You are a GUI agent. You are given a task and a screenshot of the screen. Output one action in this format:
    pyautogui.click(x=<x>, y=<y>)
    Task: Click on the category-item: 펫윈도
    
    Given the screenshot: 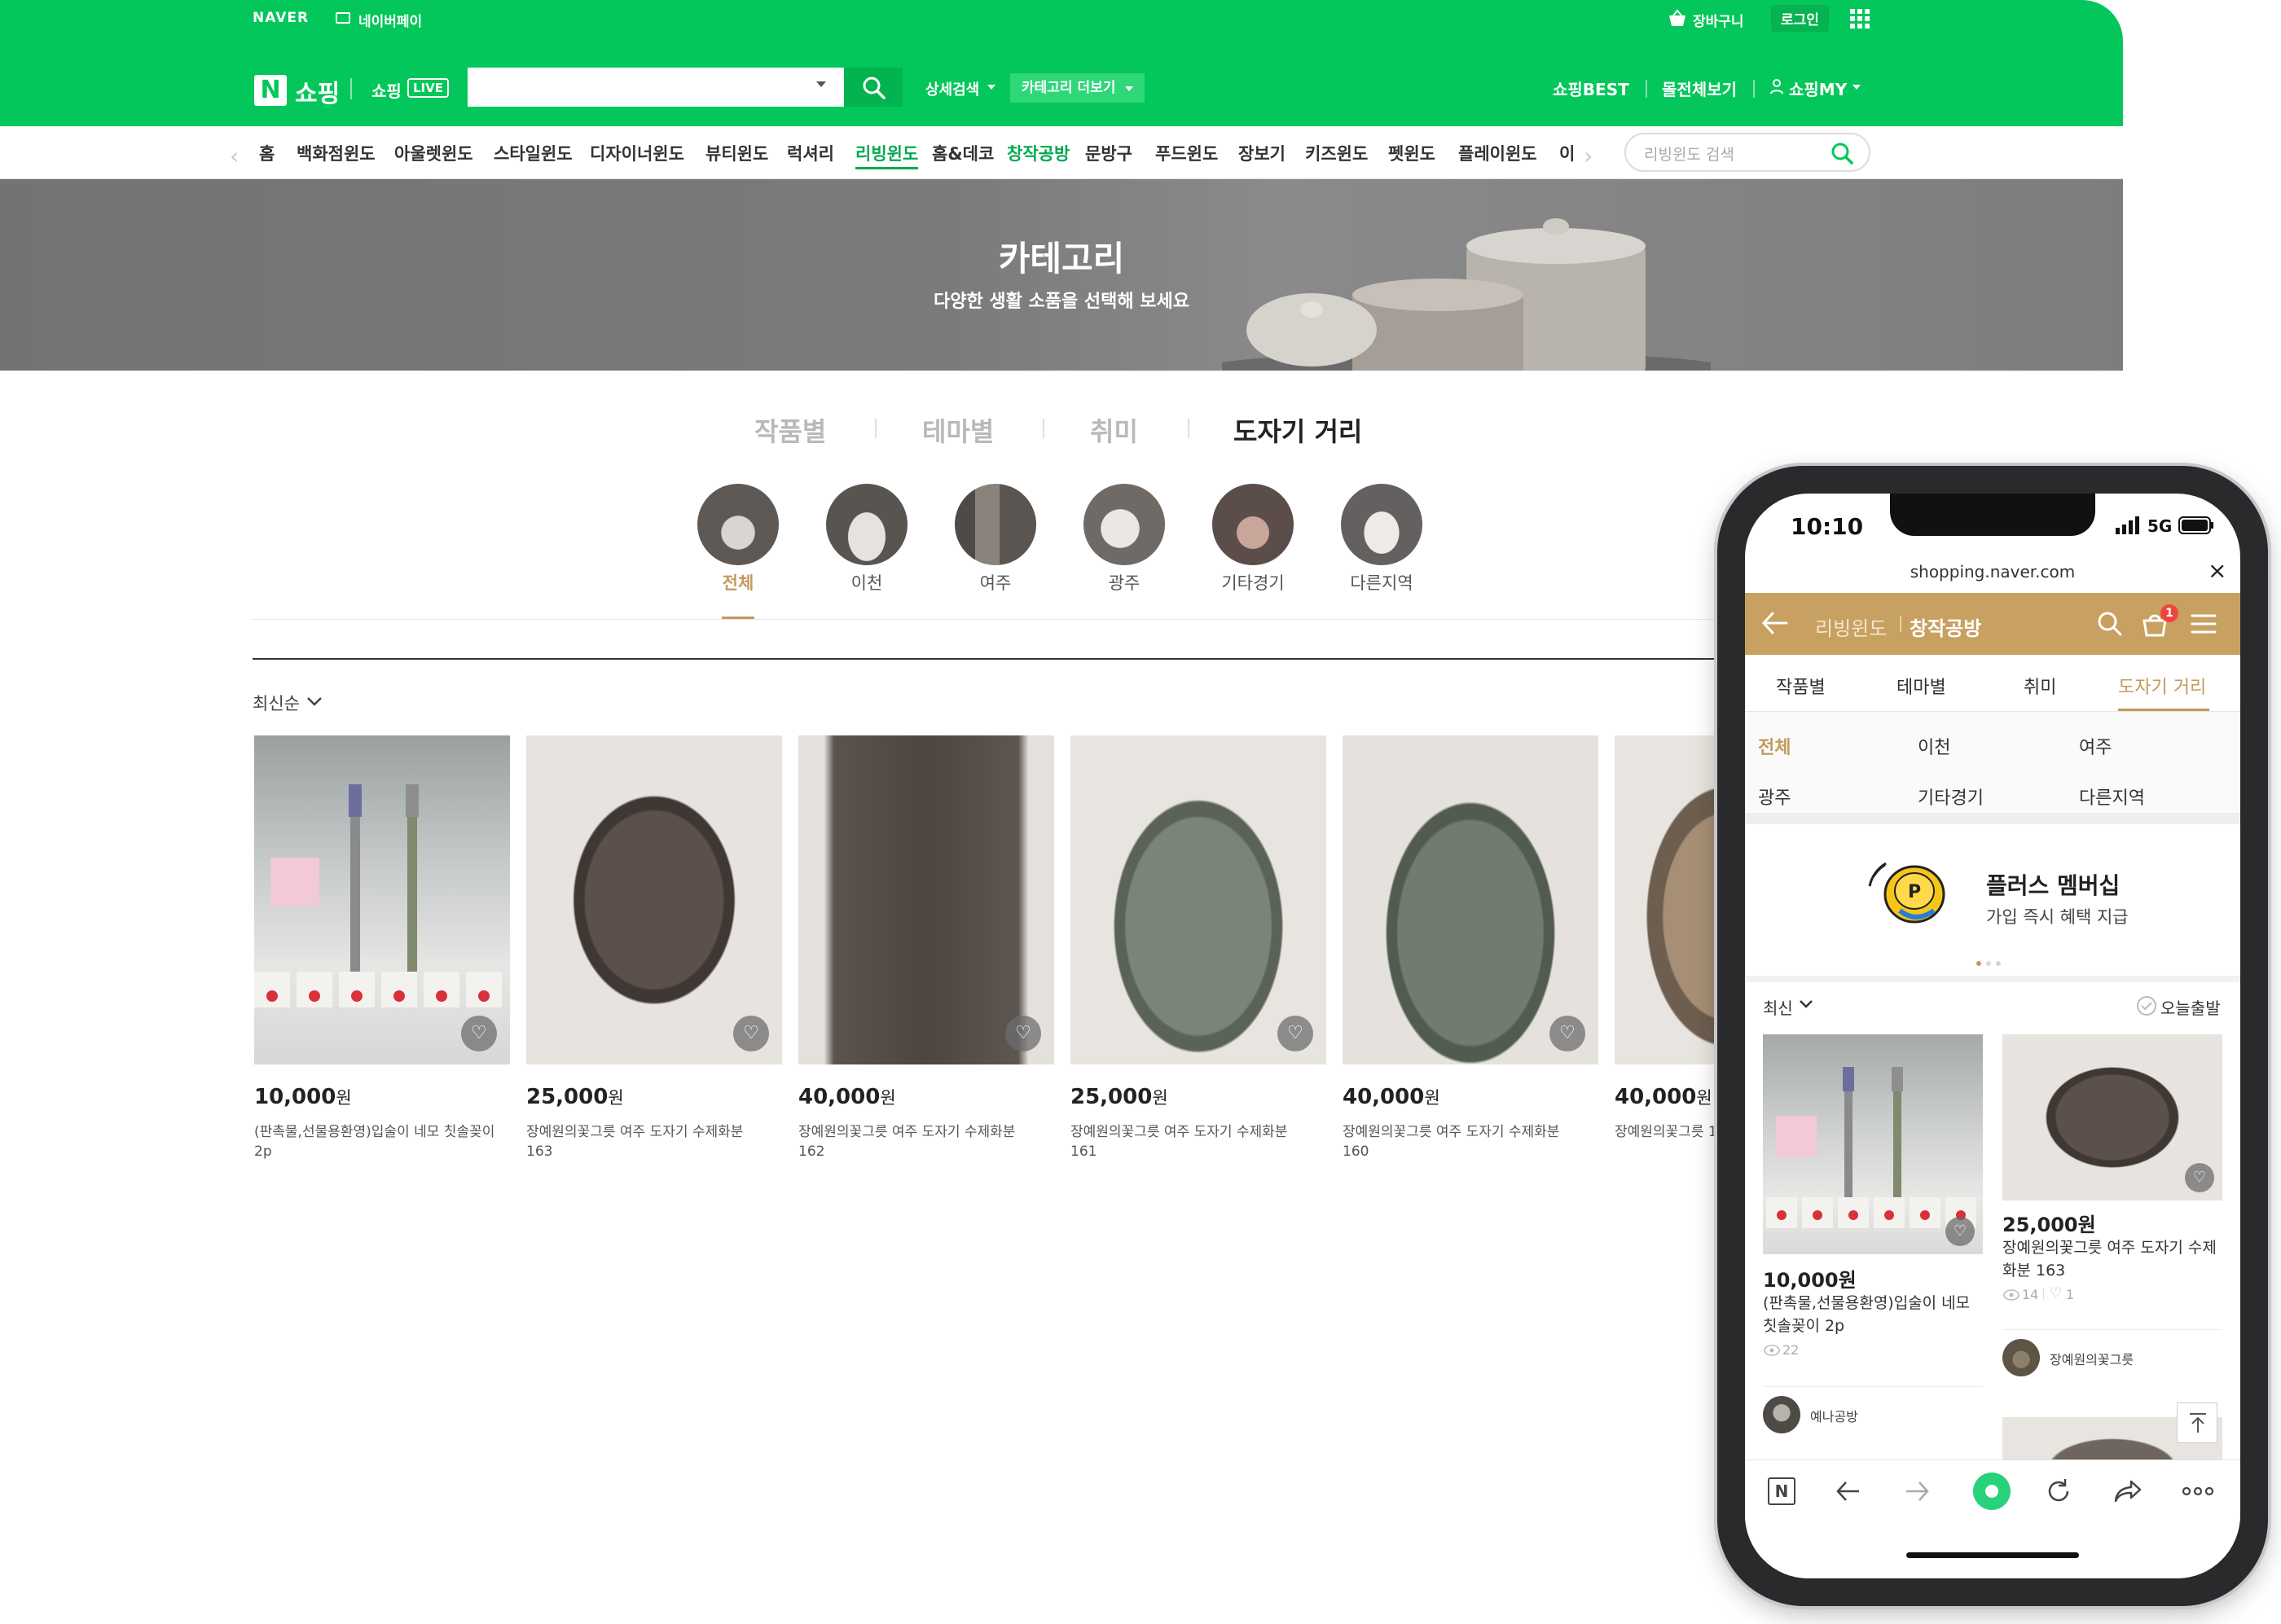 What is the action you would take?
    pyautogui.click(x=1411, y=153)
    